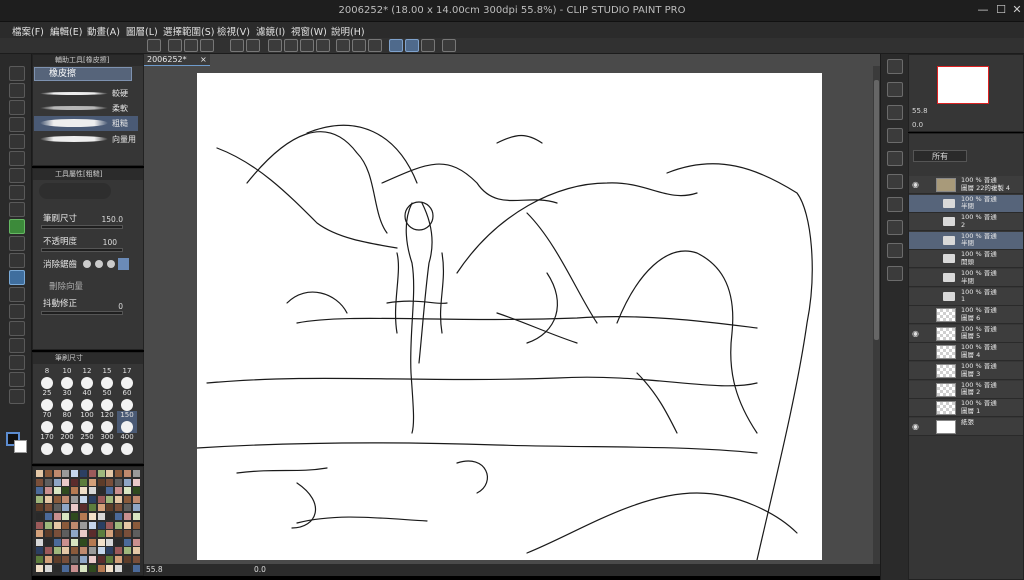 This screenshot has width=1024, height=580. What do you see at coordinates (17, 90) in the screenshot?
I see `hand-tool-icon` at bounding box center [17, 90].